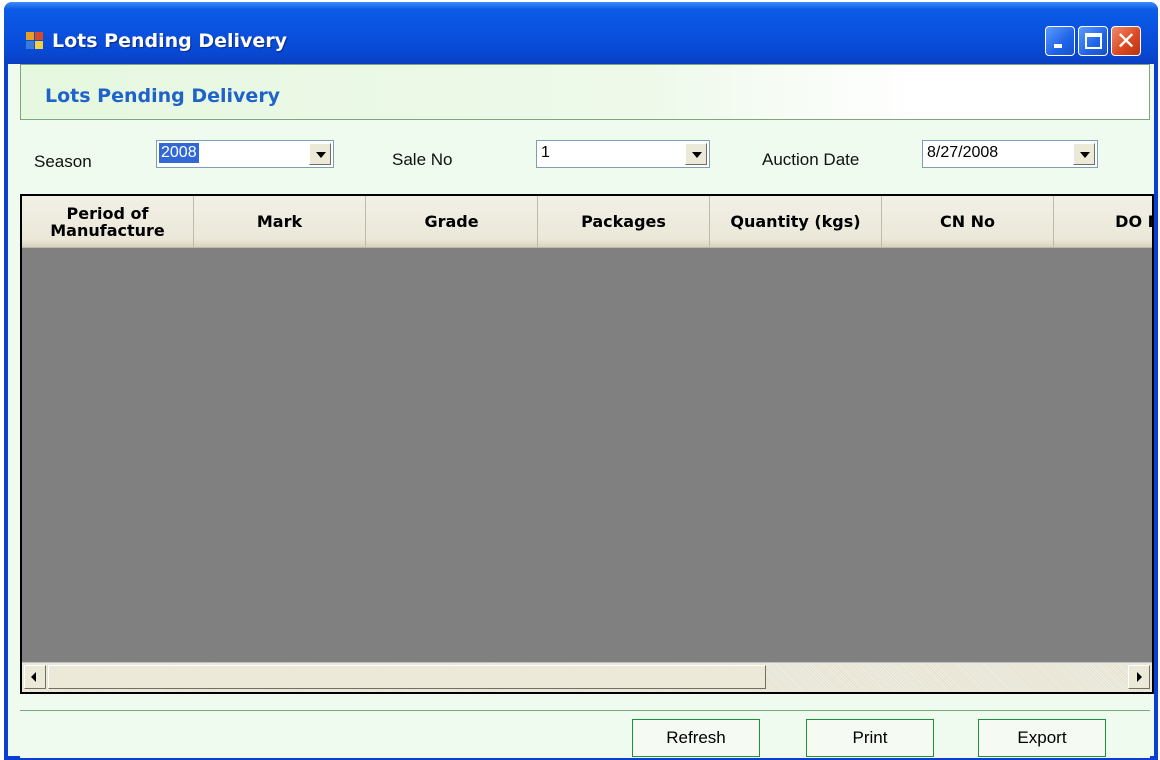 This screenshot has width=1160, height=760. I want to click on column-header-packages: Packages, so click(624, 222).